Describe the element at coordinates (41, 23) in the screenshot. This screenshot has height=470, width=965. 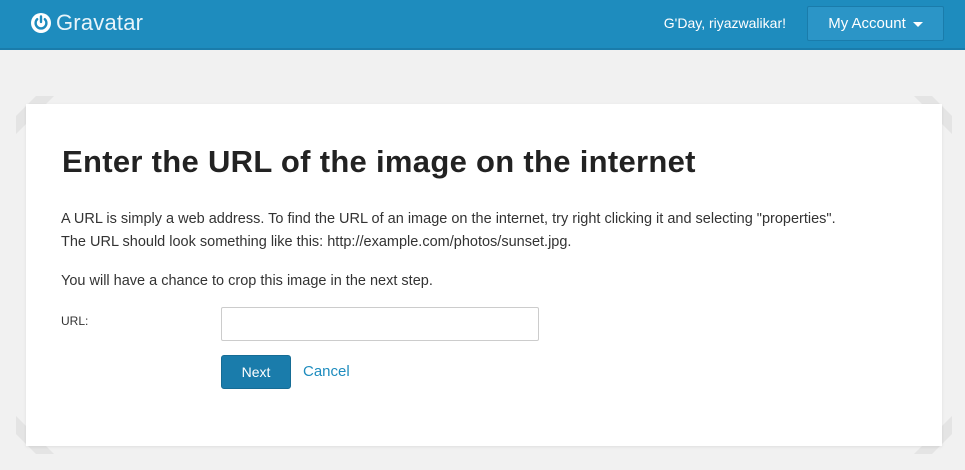
I see `gravatar-power-icon` at that location.